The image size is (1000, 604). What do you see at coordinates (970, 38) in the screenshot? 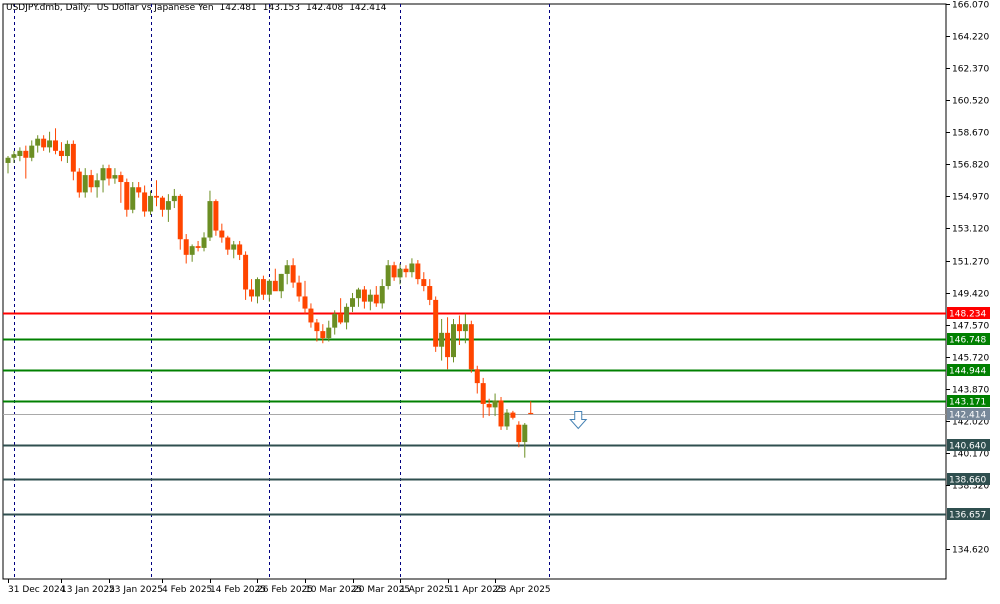
I see `y-tick-label: 164.220` at bounding box center [970, 38].